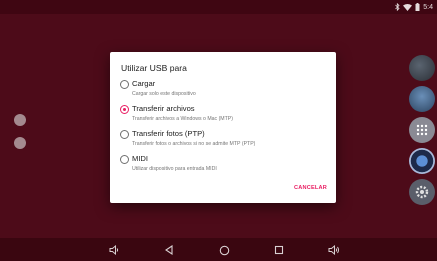  What do you see at coordinates (334, 250) in the screenshot?
I see `volume-up-icon` at bounding box center [334, 250].